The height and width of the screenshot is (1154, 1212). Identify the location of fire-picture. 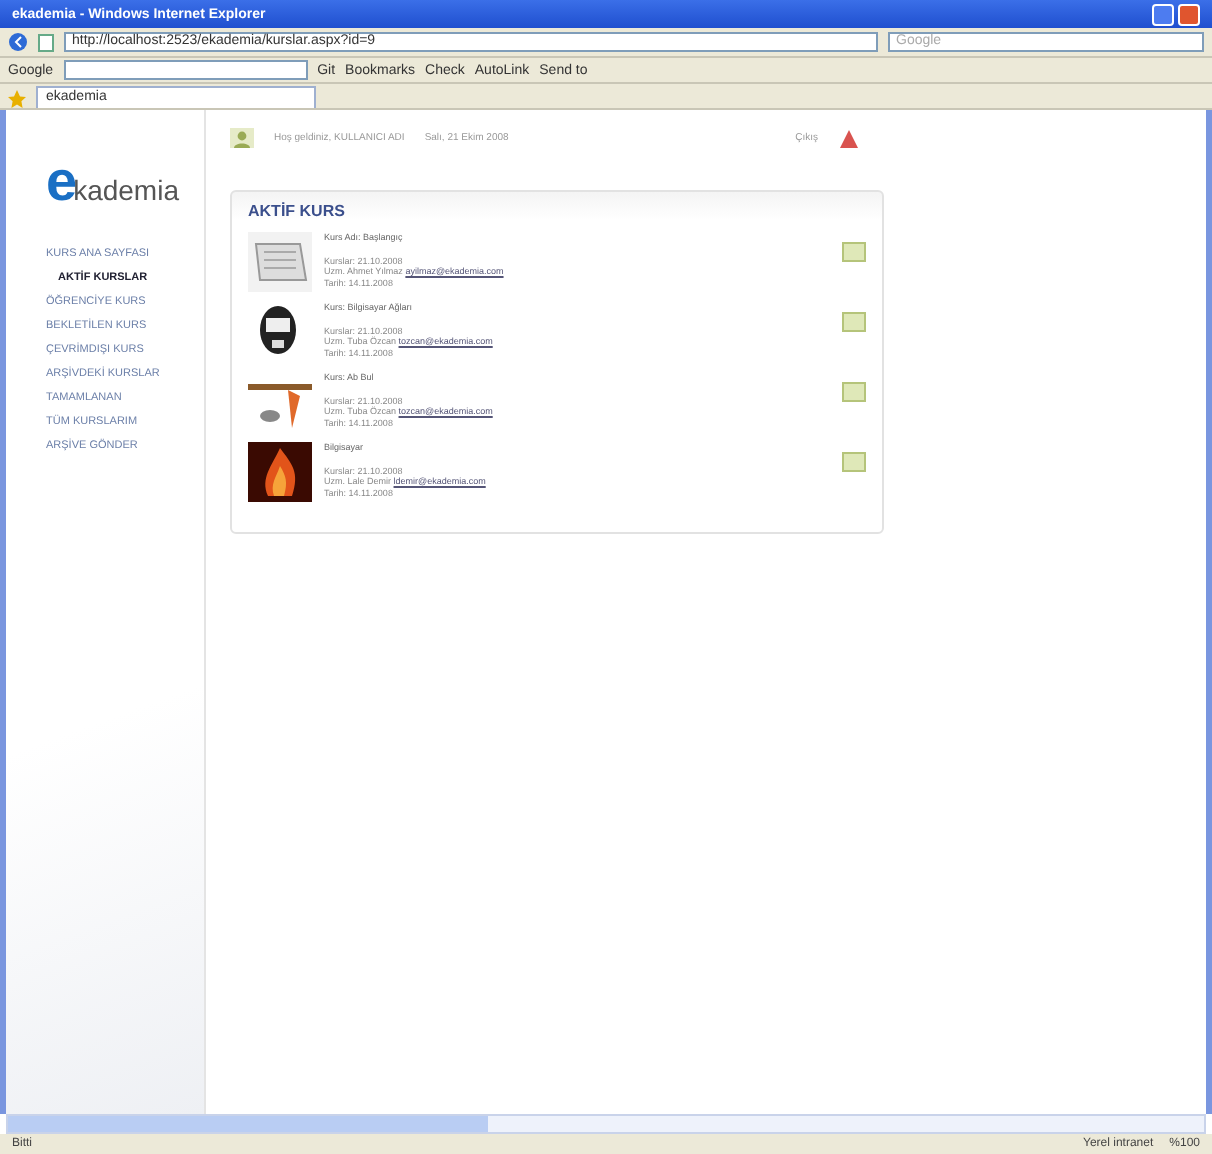
(280, 472).